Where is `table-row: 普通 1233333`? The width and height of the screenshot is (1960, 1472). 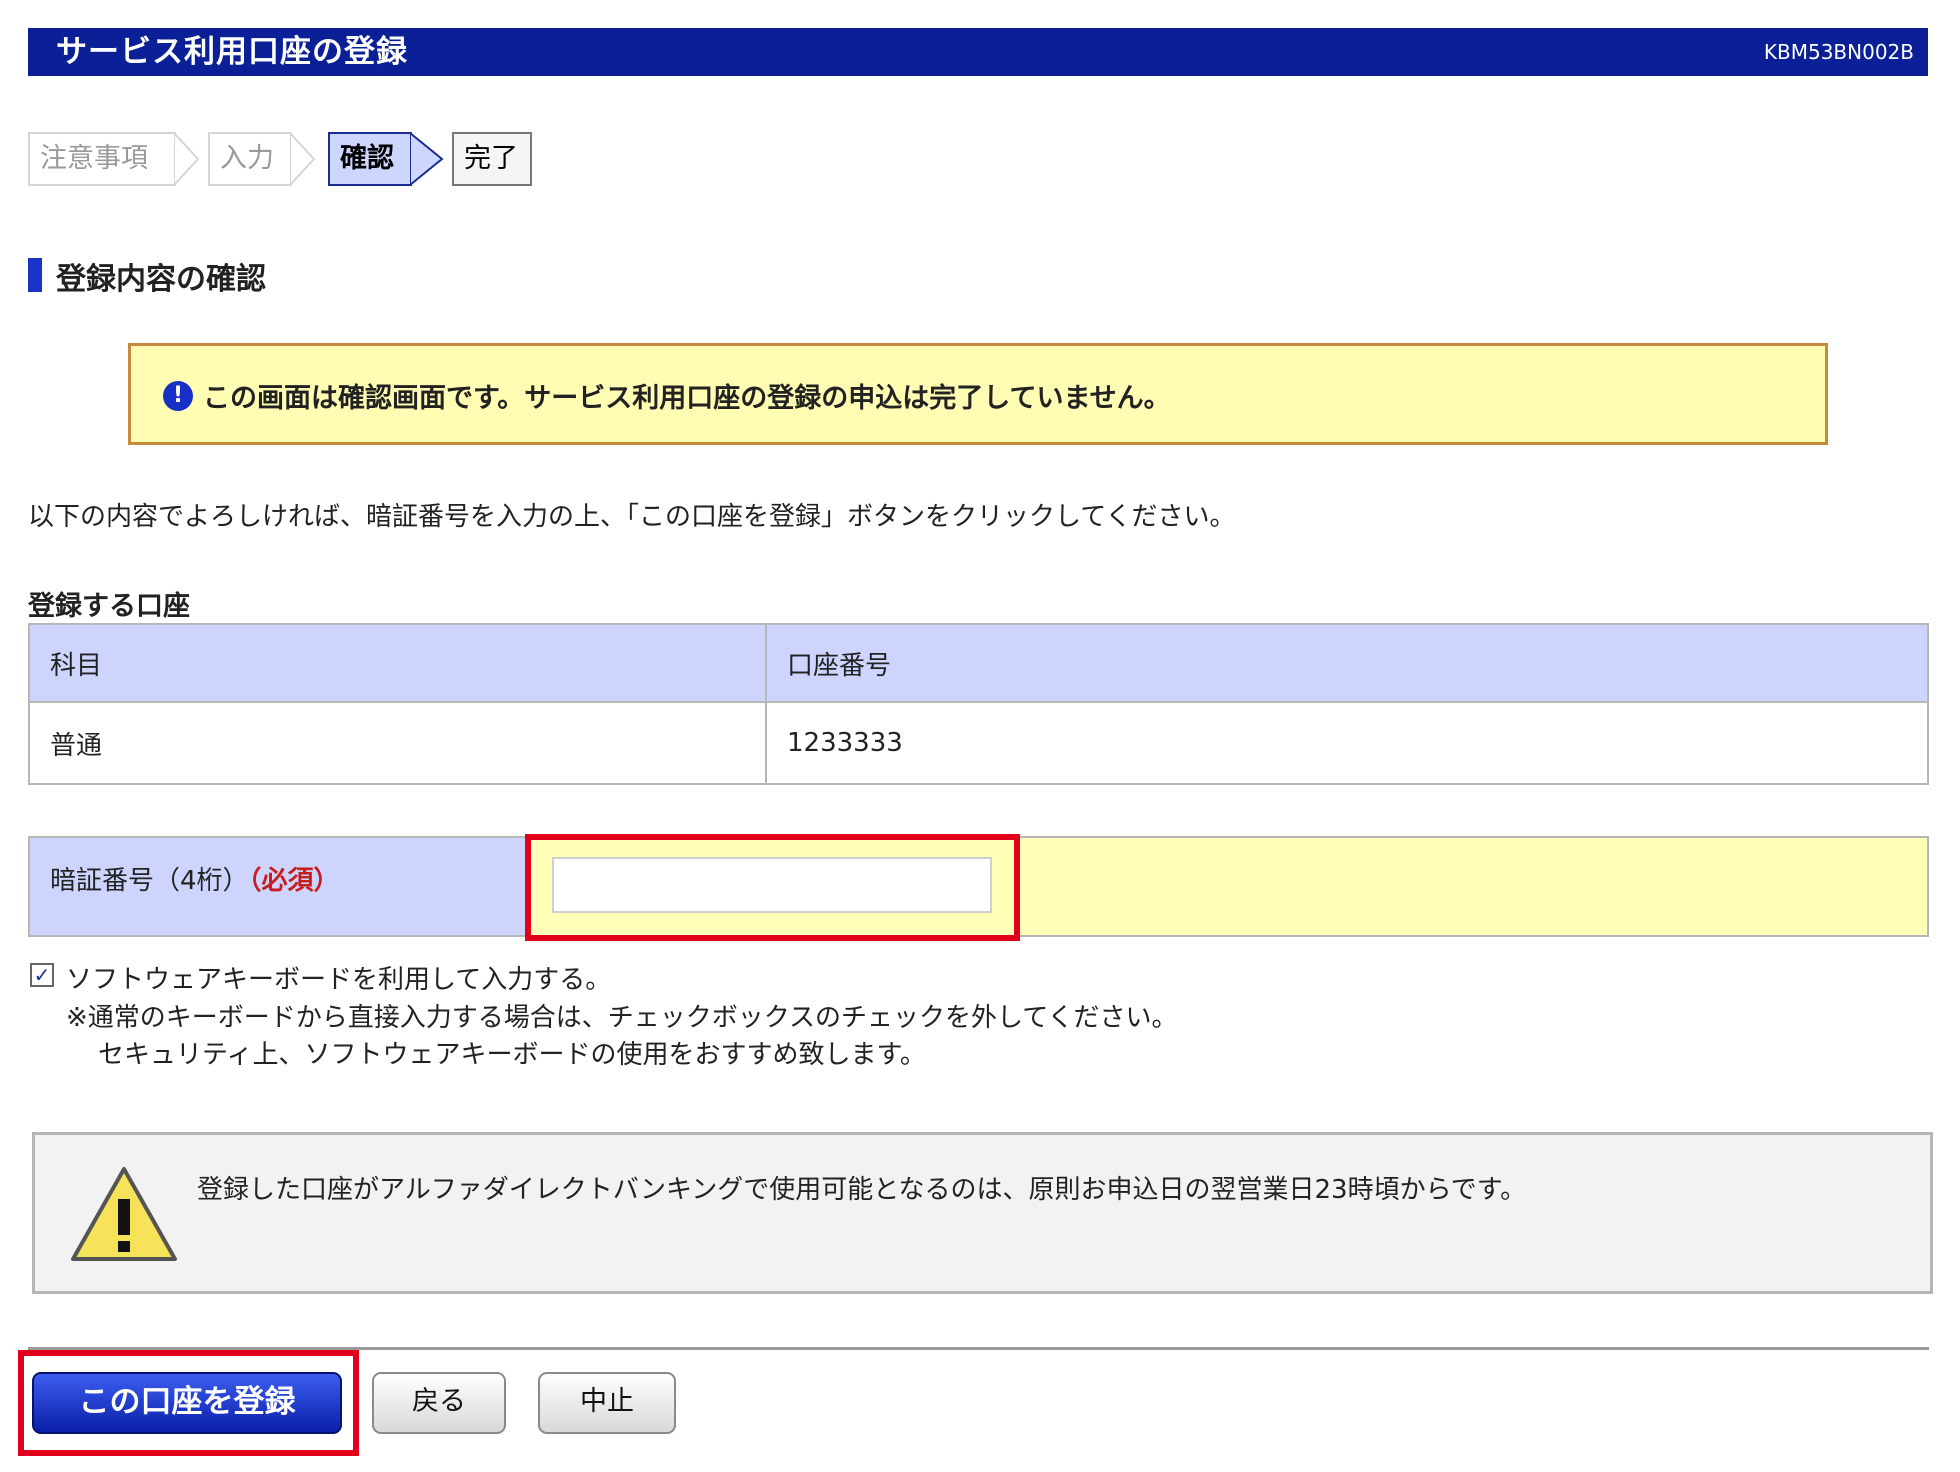 table-row: 普通 1233333 is located at coordinates (978, 743).